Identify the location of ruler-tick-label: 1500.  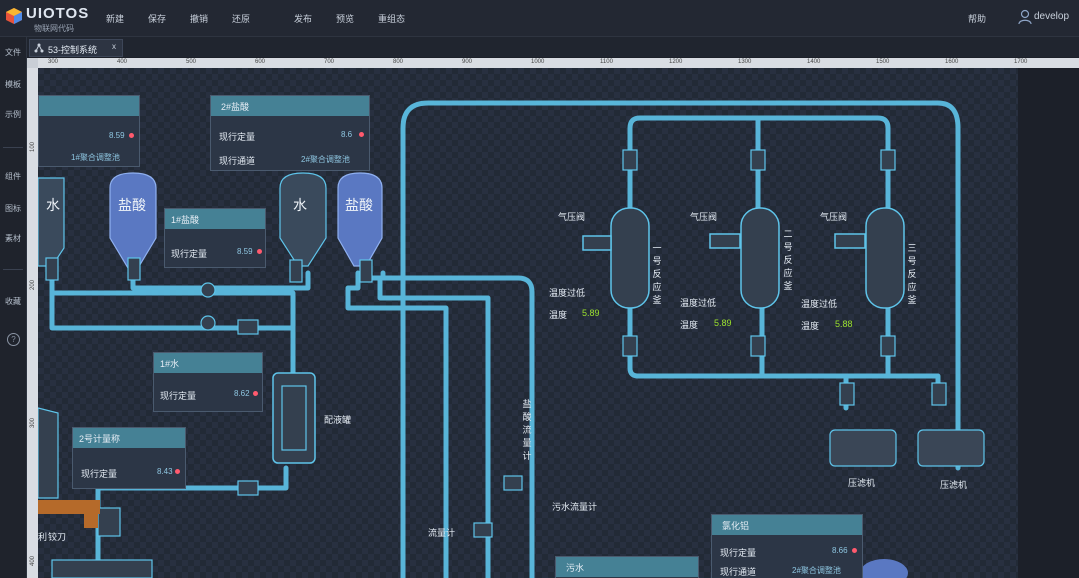
(883, 62).